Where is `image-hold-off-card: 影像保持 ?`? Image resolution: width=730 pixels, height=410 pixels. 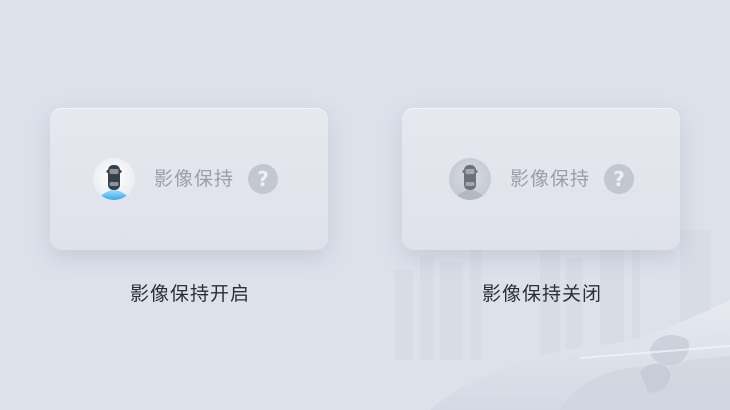 image-hold-off-card: 影像保持 ? is located at coordinates (541, 179).